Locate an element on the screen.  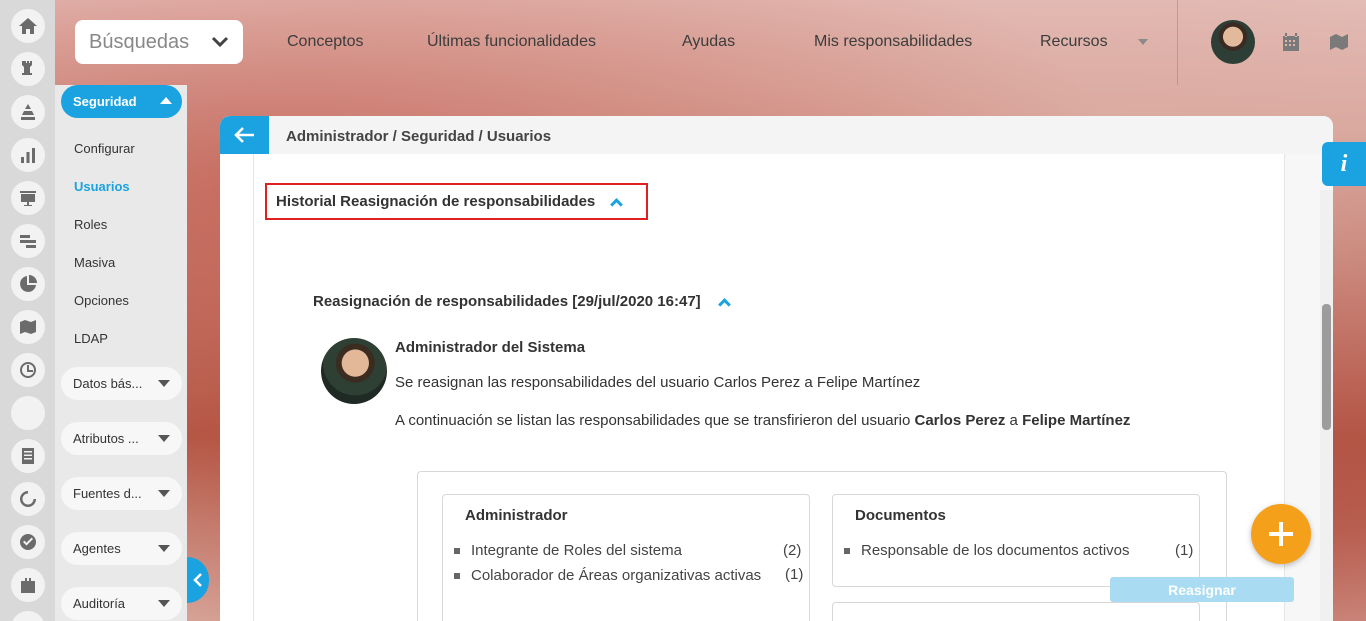
chevron-left-icon is located at coordinates (197, 580).